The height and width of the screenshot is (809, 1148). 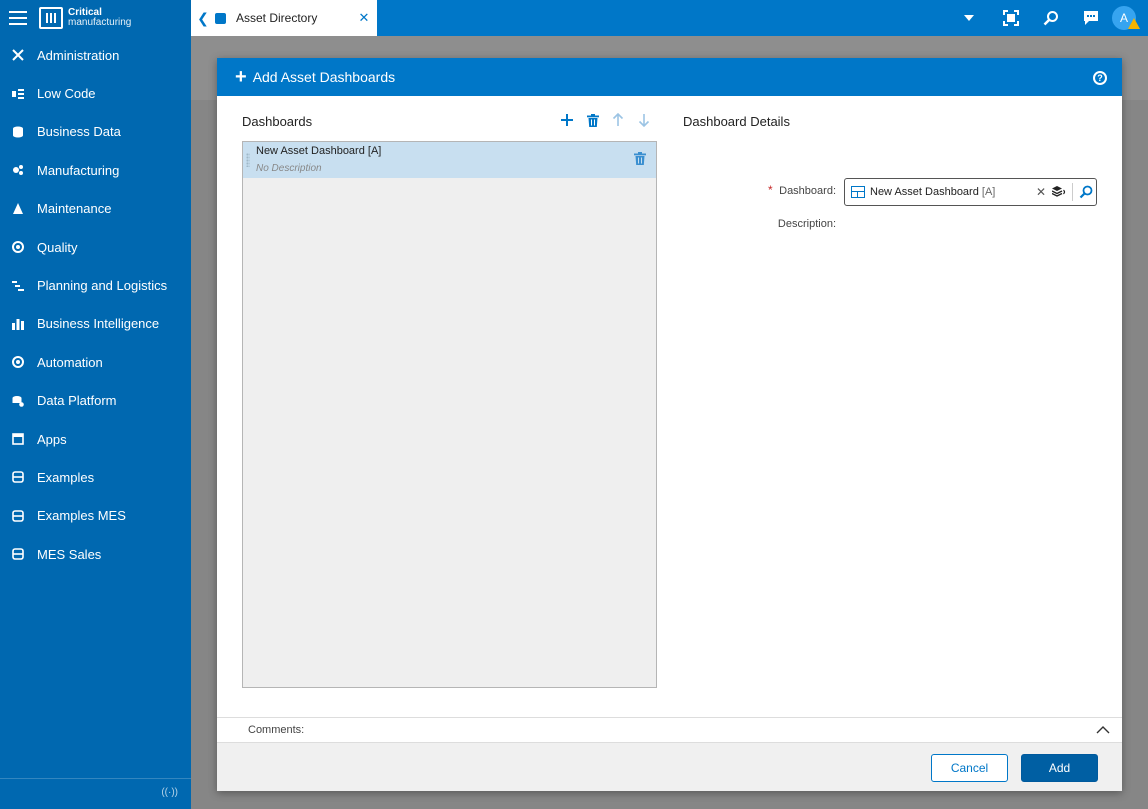 I want to click on tabs-dropdown-button, so click(x=969, y=18).